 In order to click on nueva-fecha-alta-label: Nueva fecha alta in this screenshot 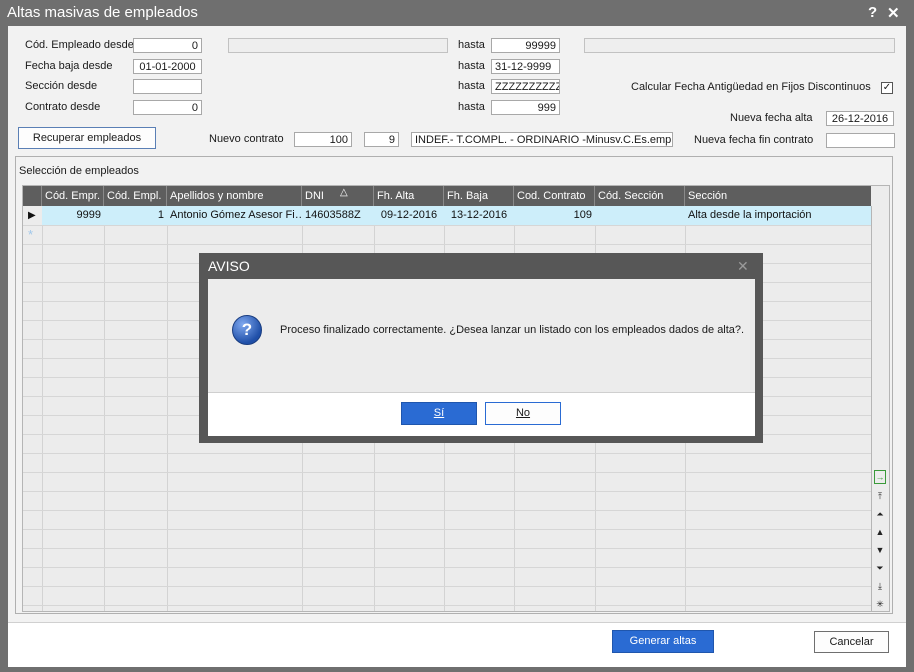, I will do `click(771, 118)`.